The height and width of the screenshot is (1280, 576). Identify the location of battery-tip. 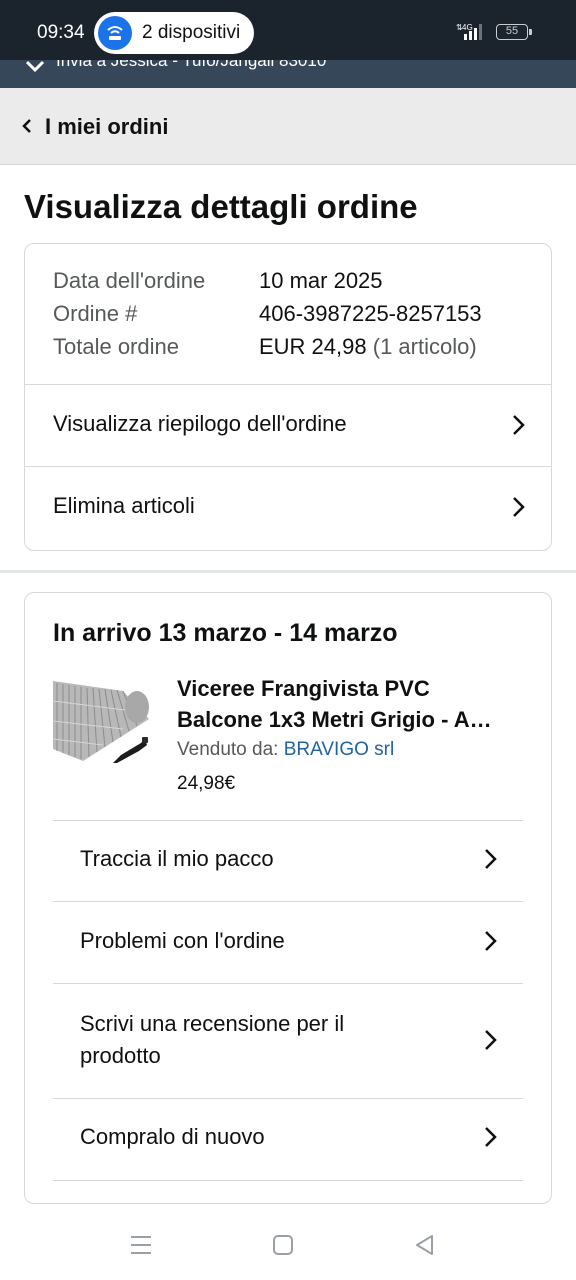
(530, 32).